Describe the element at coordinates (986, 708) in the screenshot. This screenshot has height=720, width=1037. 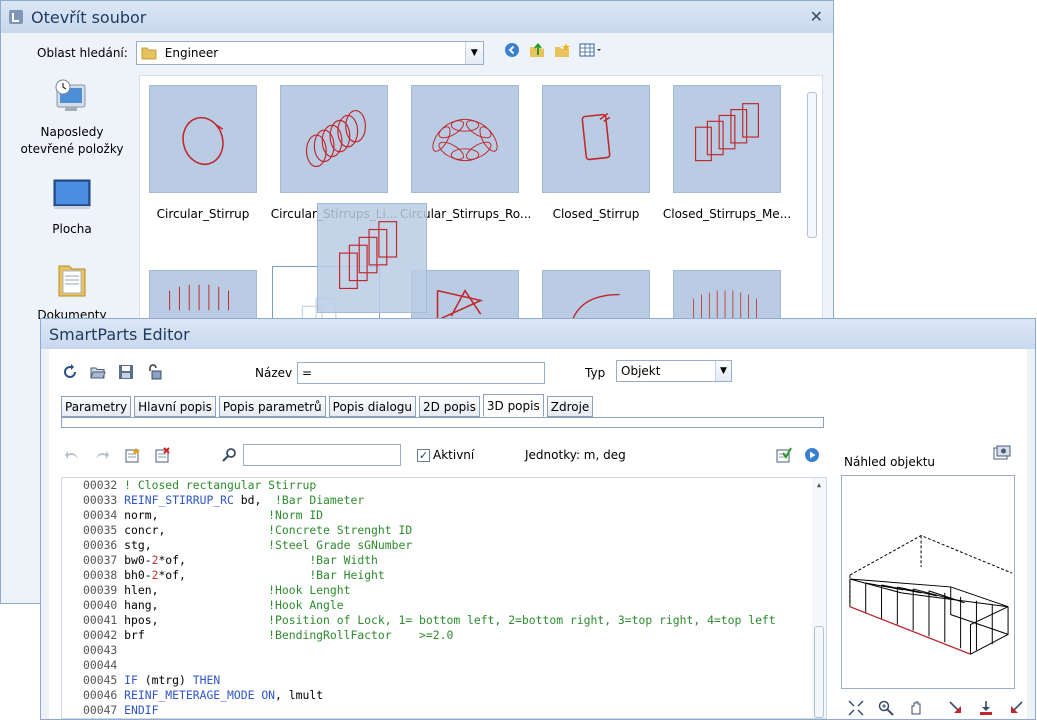
I see `view-top-icon` at that location.